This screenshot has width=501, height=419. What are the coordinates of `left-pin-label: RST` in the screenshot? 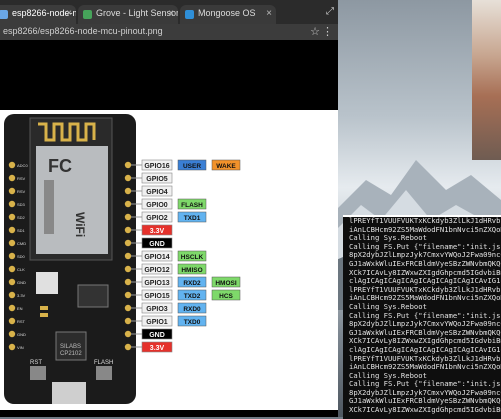 It's located at (21, 321).